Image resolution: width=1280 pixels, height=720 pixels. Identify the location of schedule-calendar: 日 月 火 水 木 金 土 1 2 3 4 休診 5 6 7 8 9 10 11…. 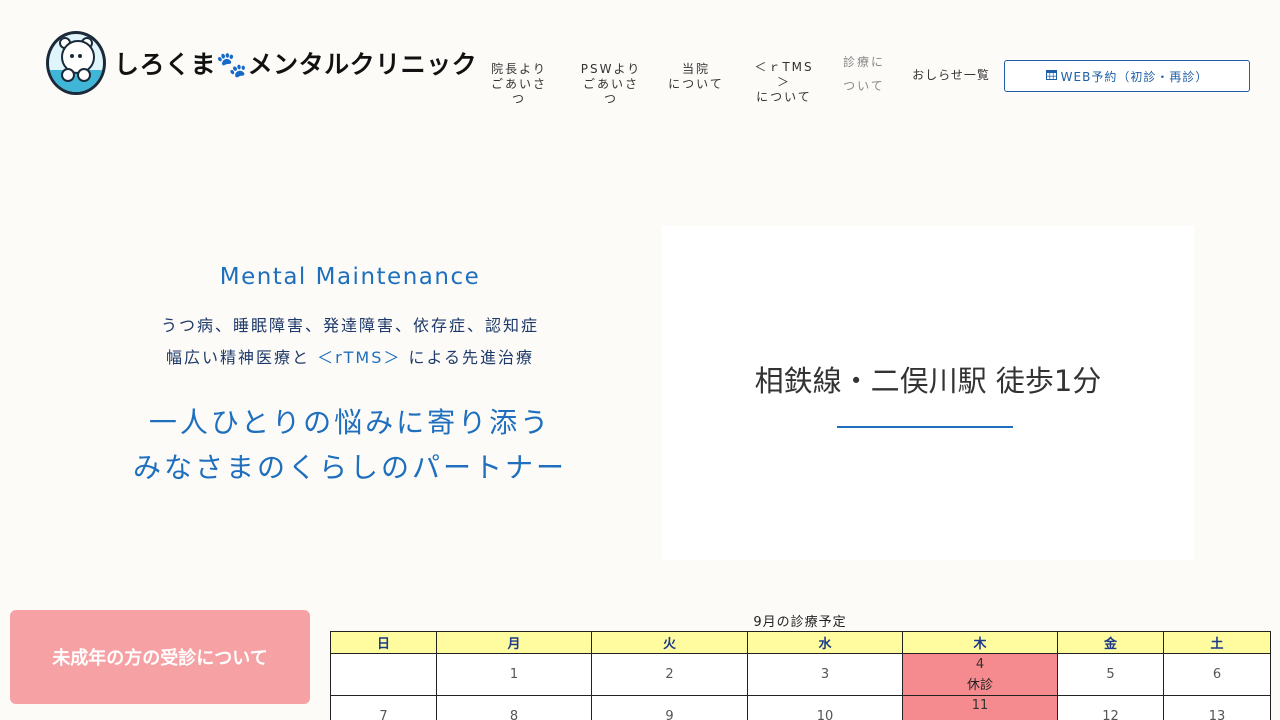
(800, 675).